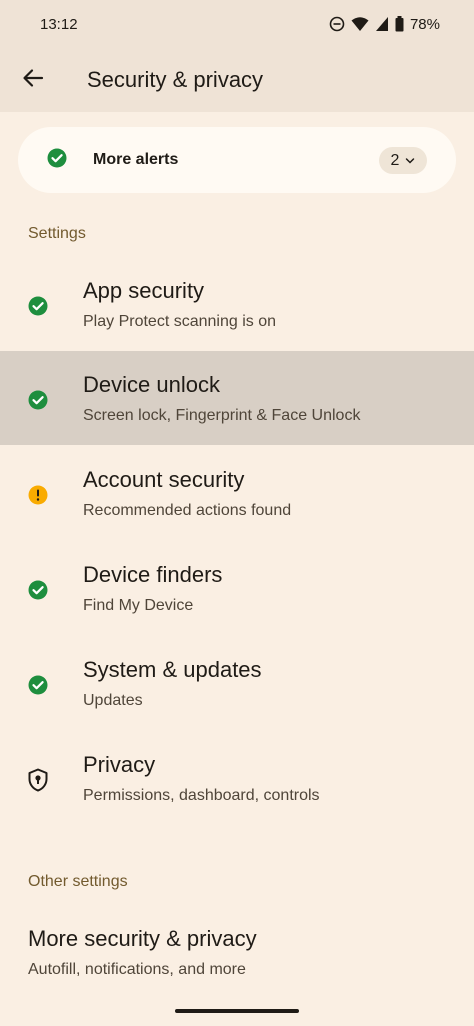  Describe the element at coordinates (237, 683) in the screenshot. I see `list-item-system-updates: System & updates Updates` at that location.